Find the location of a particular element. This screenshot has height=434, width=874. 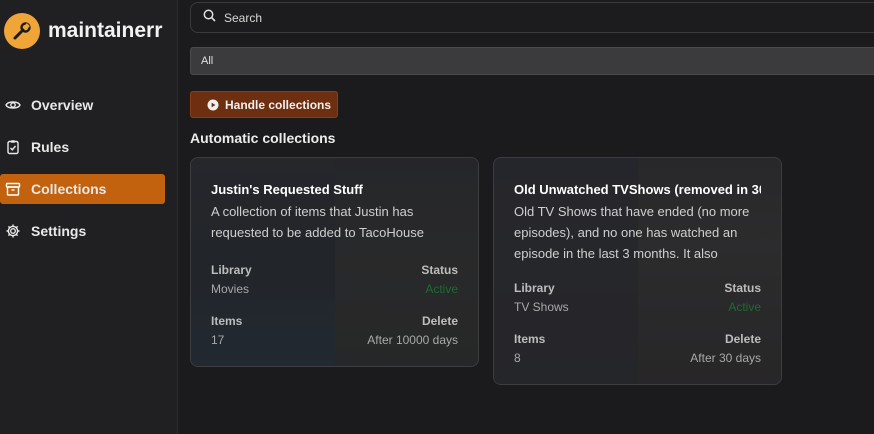

sidebar-item-label: Rules is located at coordinates (50, 147).